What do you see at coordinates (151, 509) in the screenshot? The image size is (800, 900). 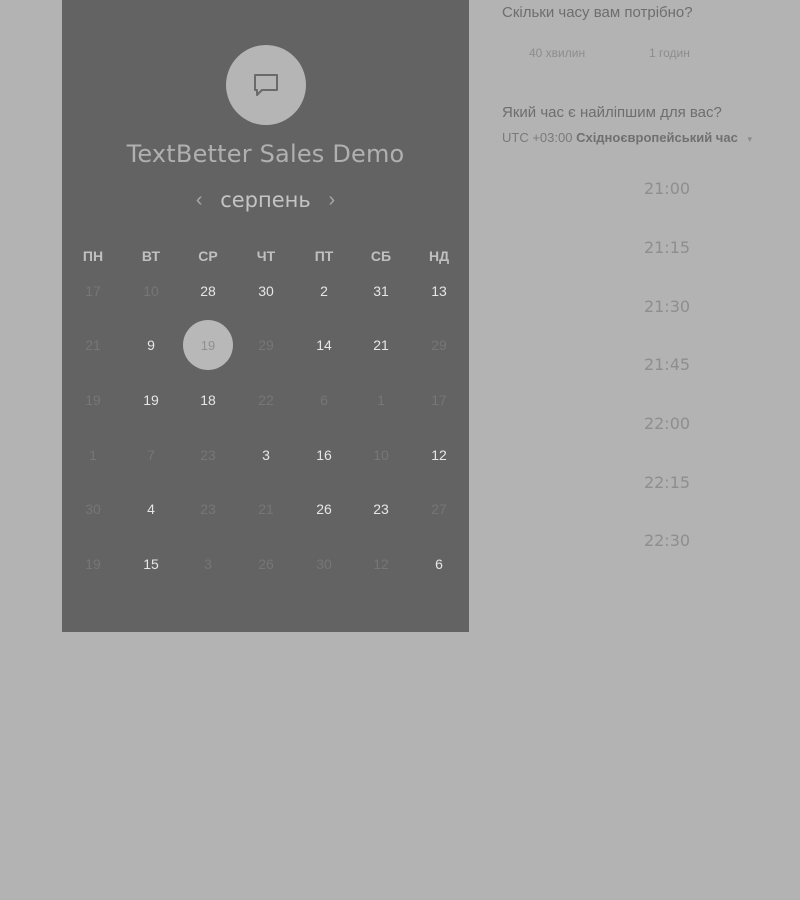 I see `calendar-day: 4` at bounding box center [151, 509].